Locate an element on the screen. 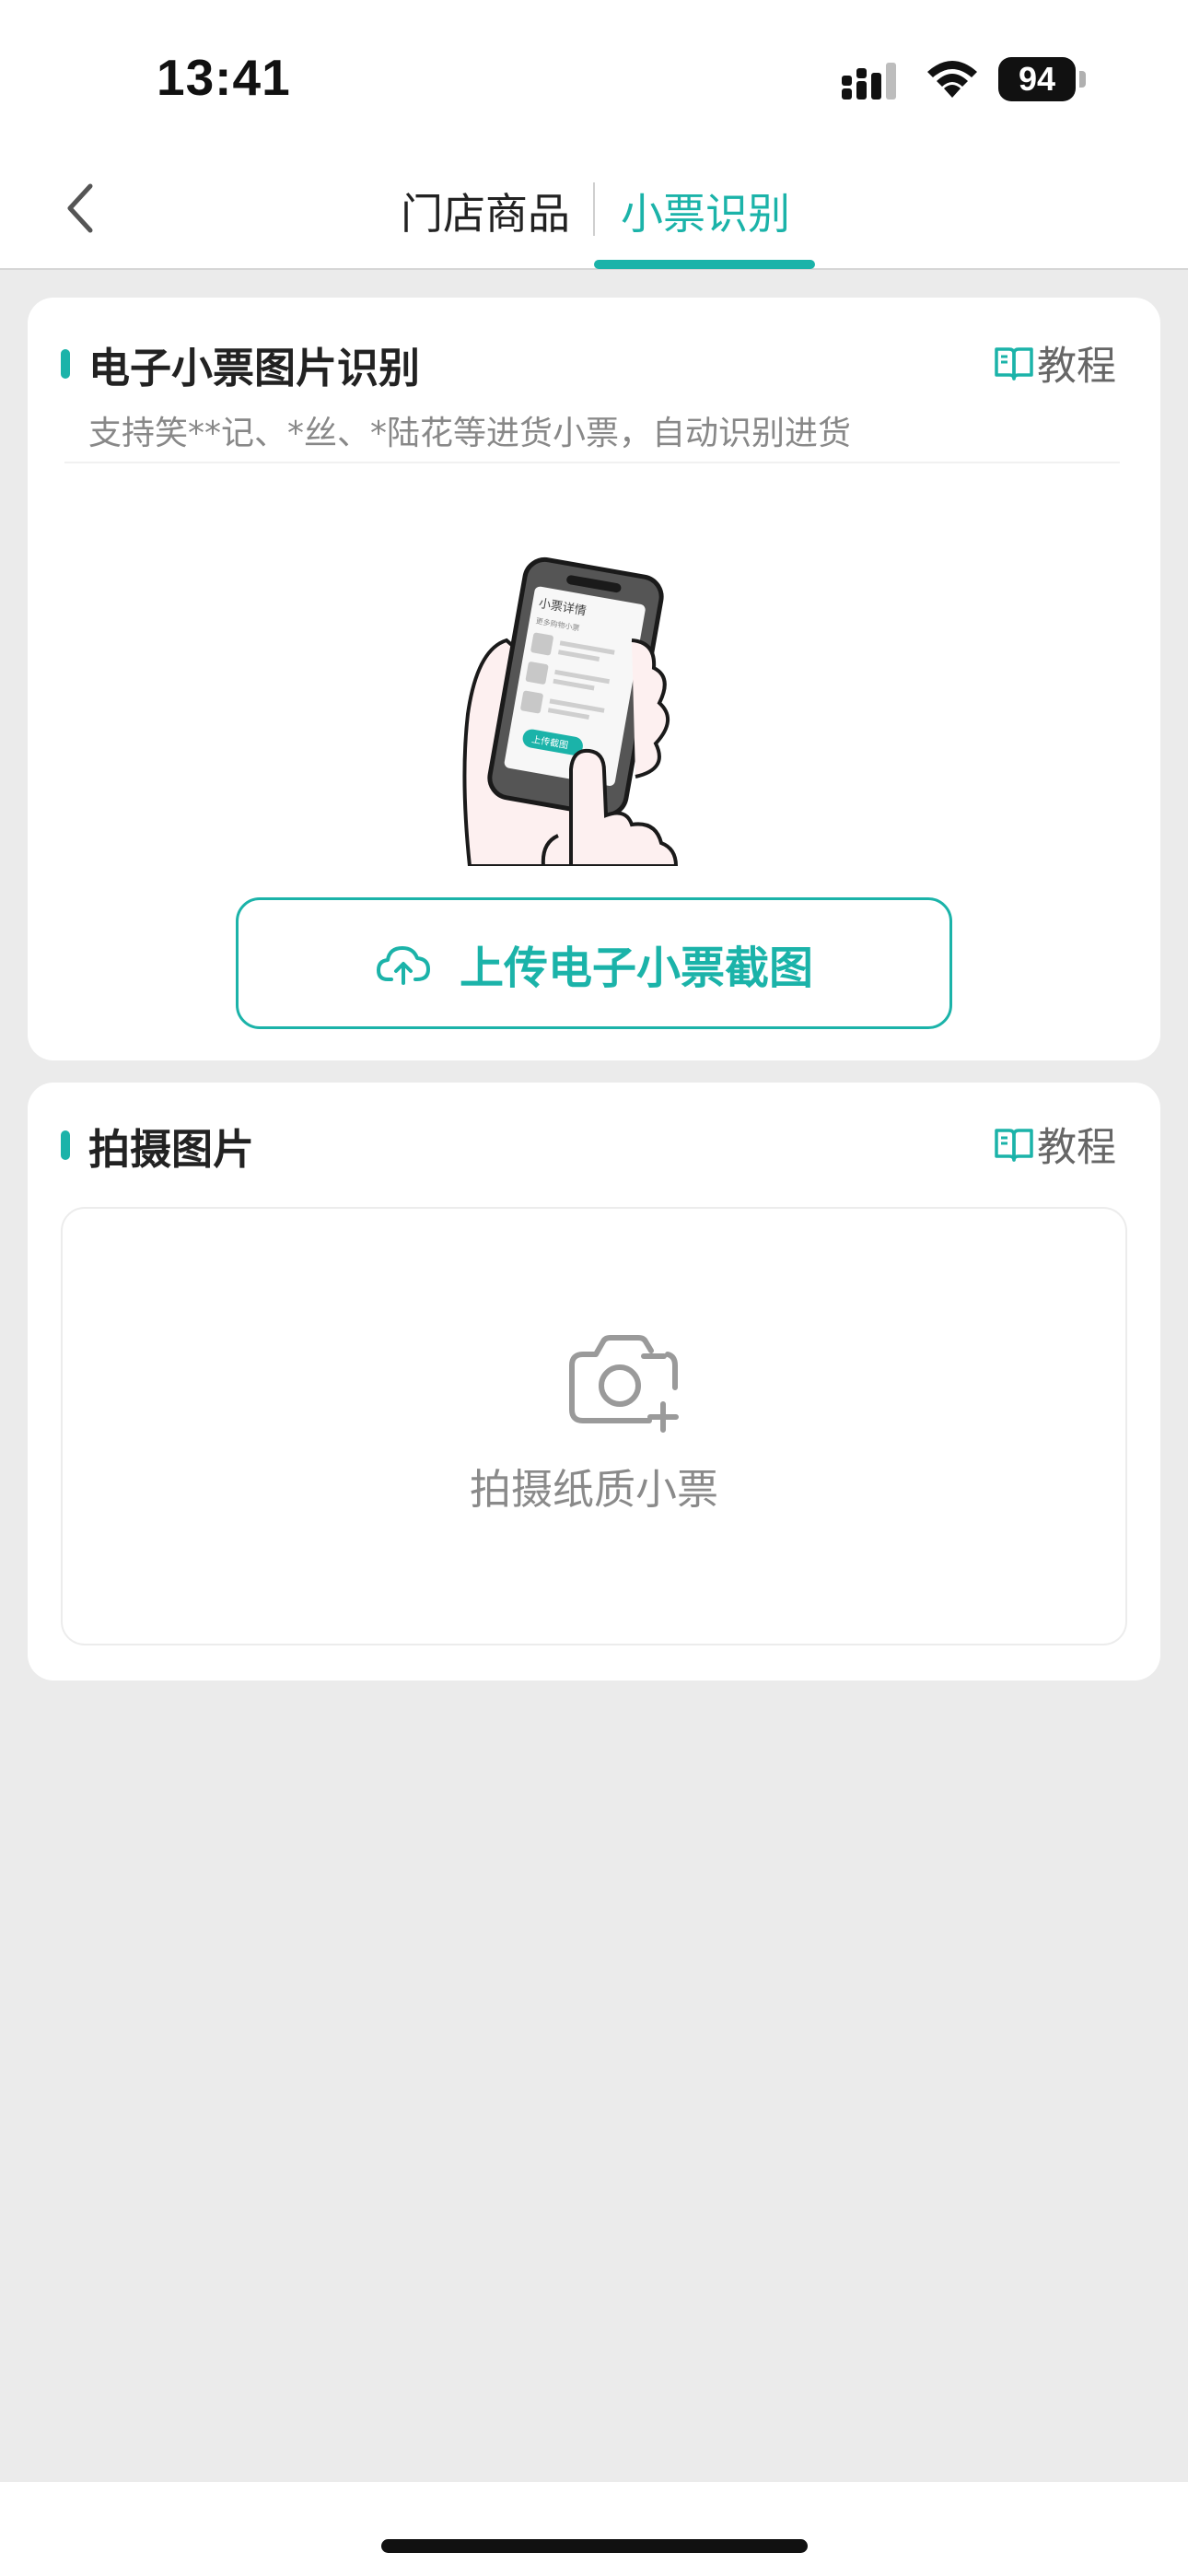 The height and width of the screenshot is (2576, 1188). section-subtitle: 支持笑**记、*丝、*陆花等进货小票，自动识别进货 is located at coordinates (470, 433).